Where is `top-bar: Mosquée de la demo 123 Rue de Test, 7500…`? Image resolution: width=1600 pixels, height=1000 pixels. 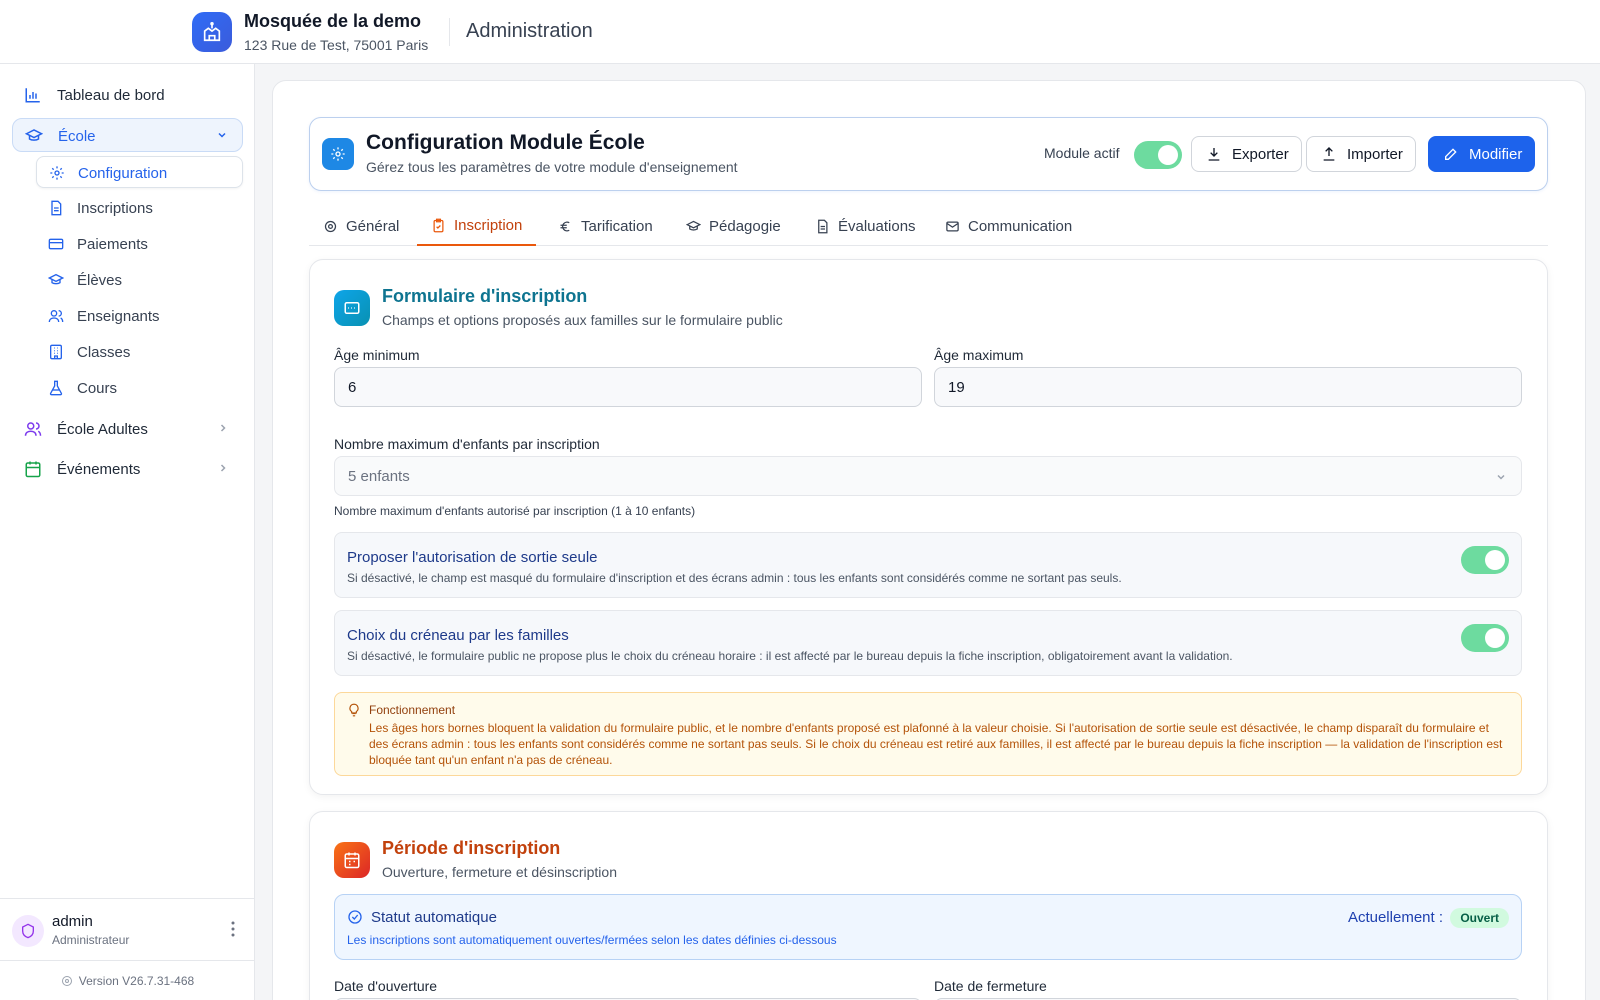 top-bar: Mosquée de la demo 123 Rue de Test, 7500… is located at coordinates (800, 32).